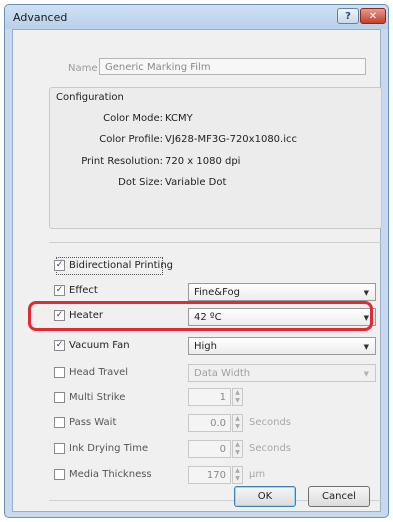 Image resolution: width=393 pixels, height=522 pixels. I want to click on pass-wait-unit: Seconds, so click(270, 422).